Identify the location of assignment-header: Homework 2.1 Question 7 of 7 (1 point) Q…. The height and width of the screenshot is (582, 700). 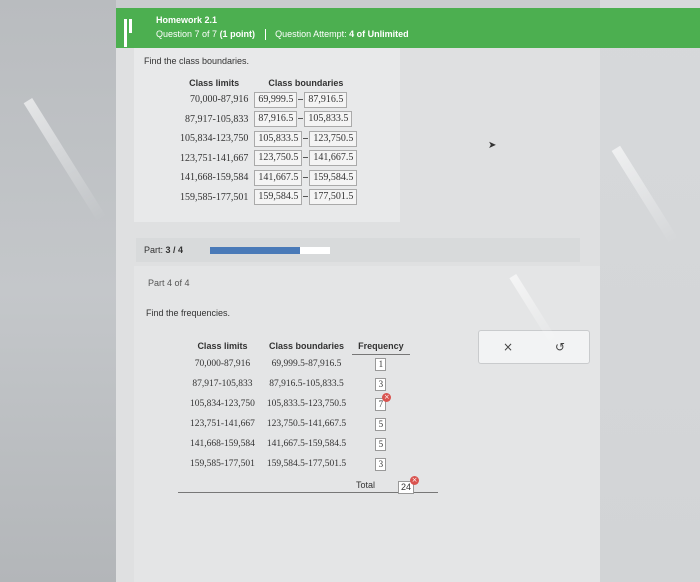
(408, 28).